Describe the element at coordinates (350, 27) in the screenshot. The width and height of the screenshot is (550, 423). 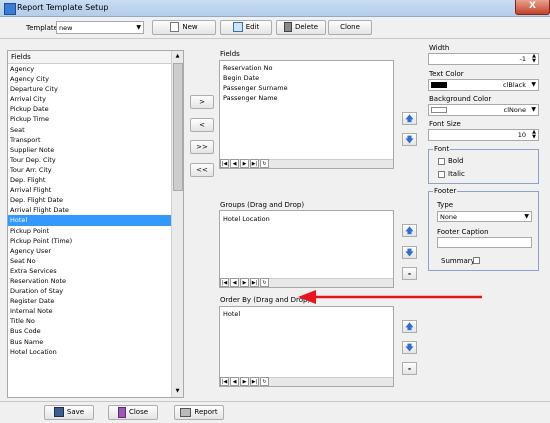
I see `clone-button: Clone` at that location.